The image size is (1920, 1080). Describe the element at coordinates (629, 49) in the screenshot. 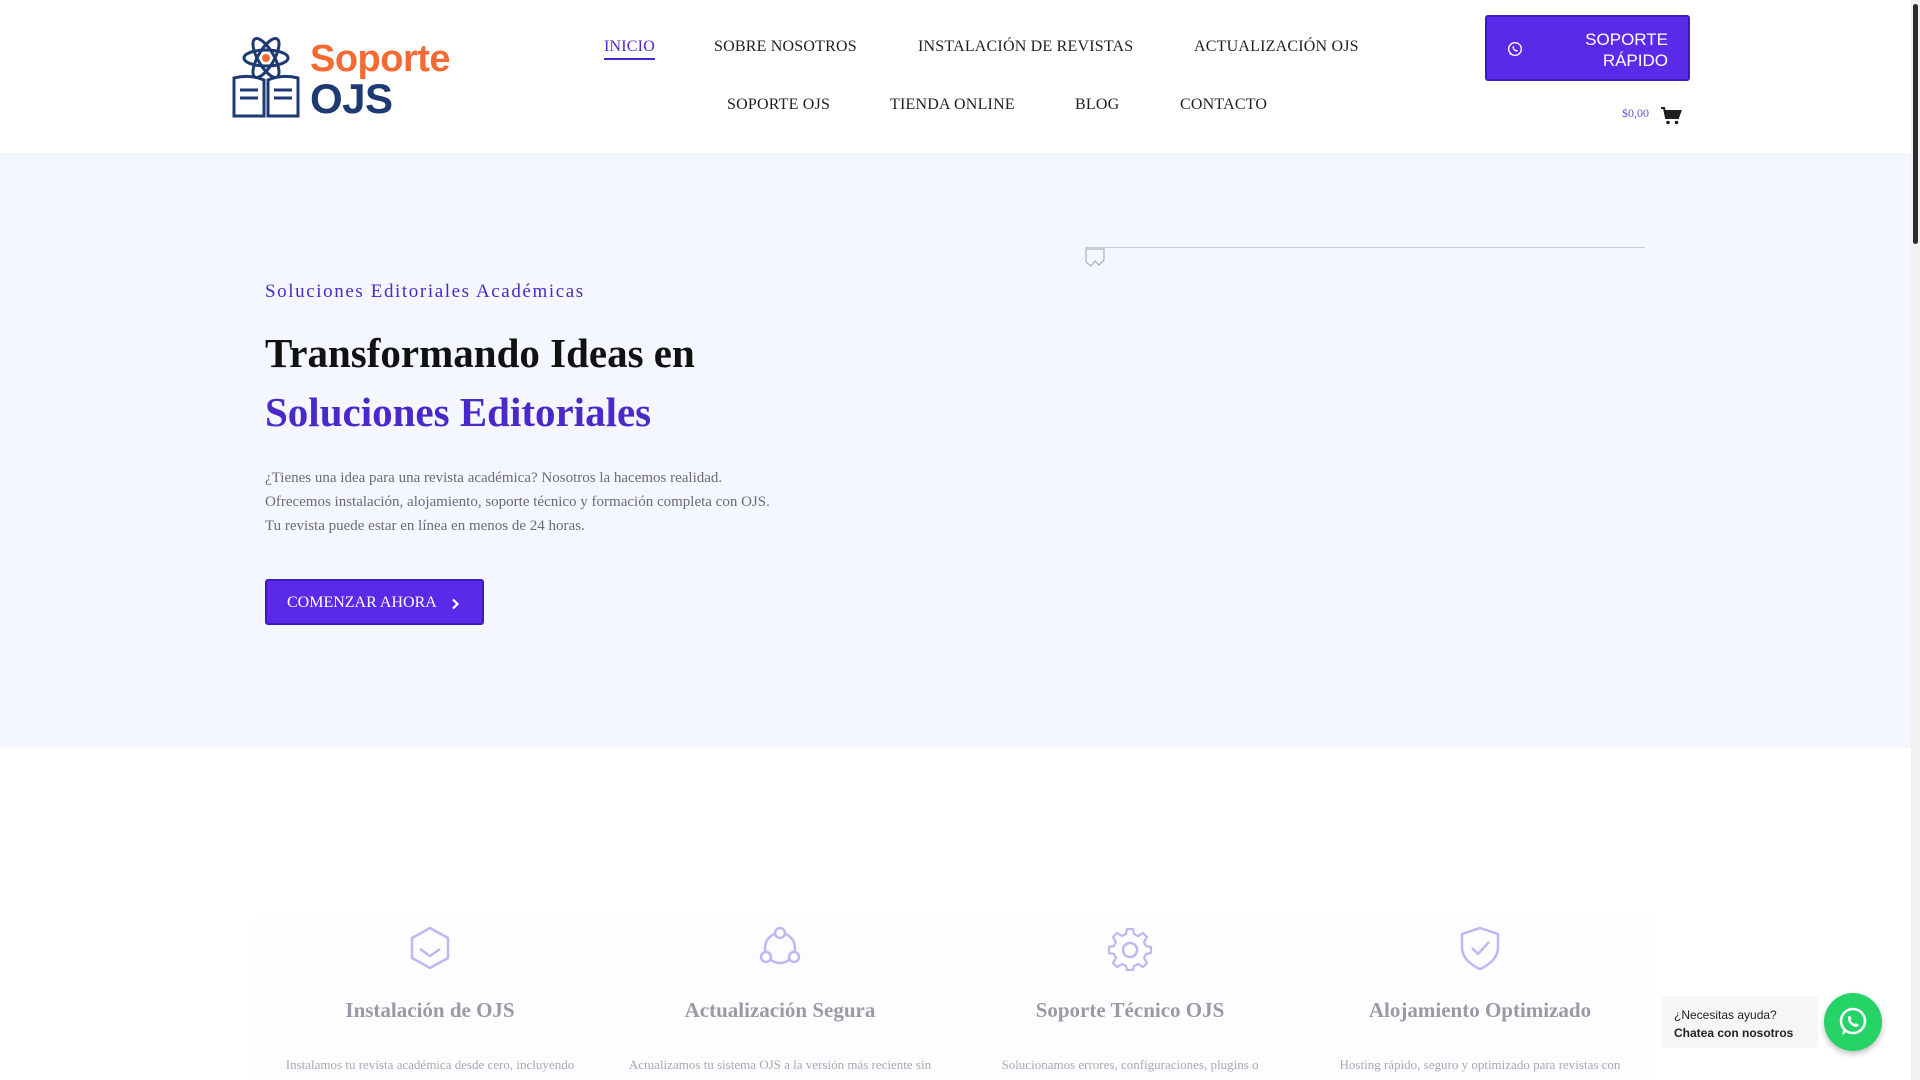

I see `nav-inicio: INICIO` at that location.